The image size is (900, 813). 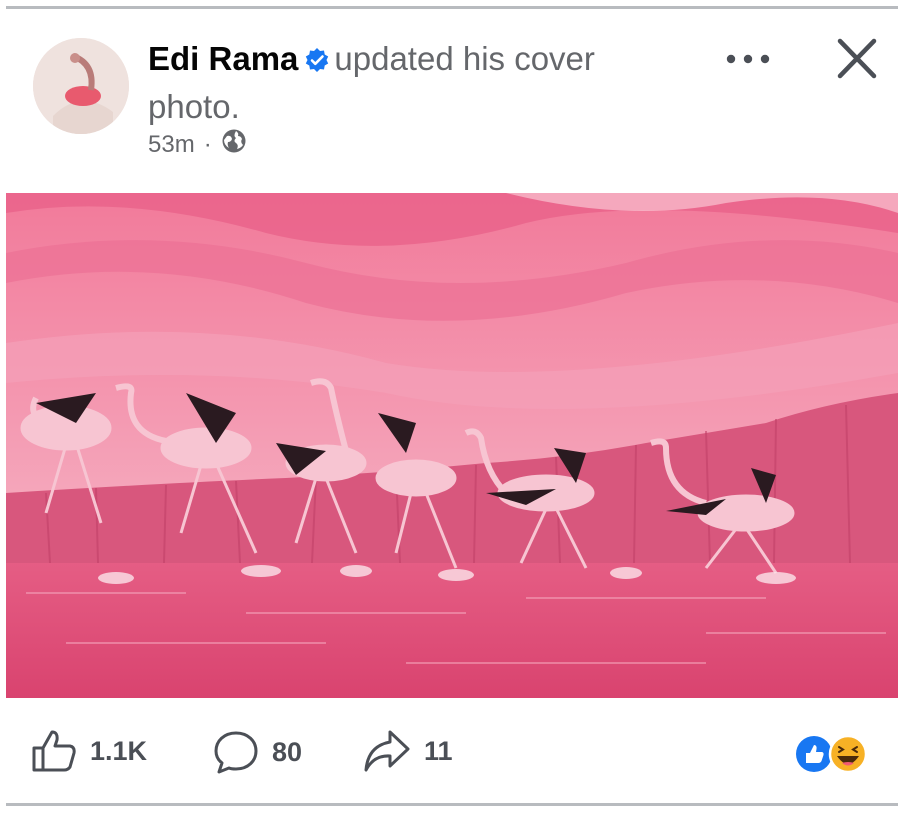 What do you see at coordinates (452, 804) in the screenshot?
I see `bottom-divider` at bounding box center [452, 804].